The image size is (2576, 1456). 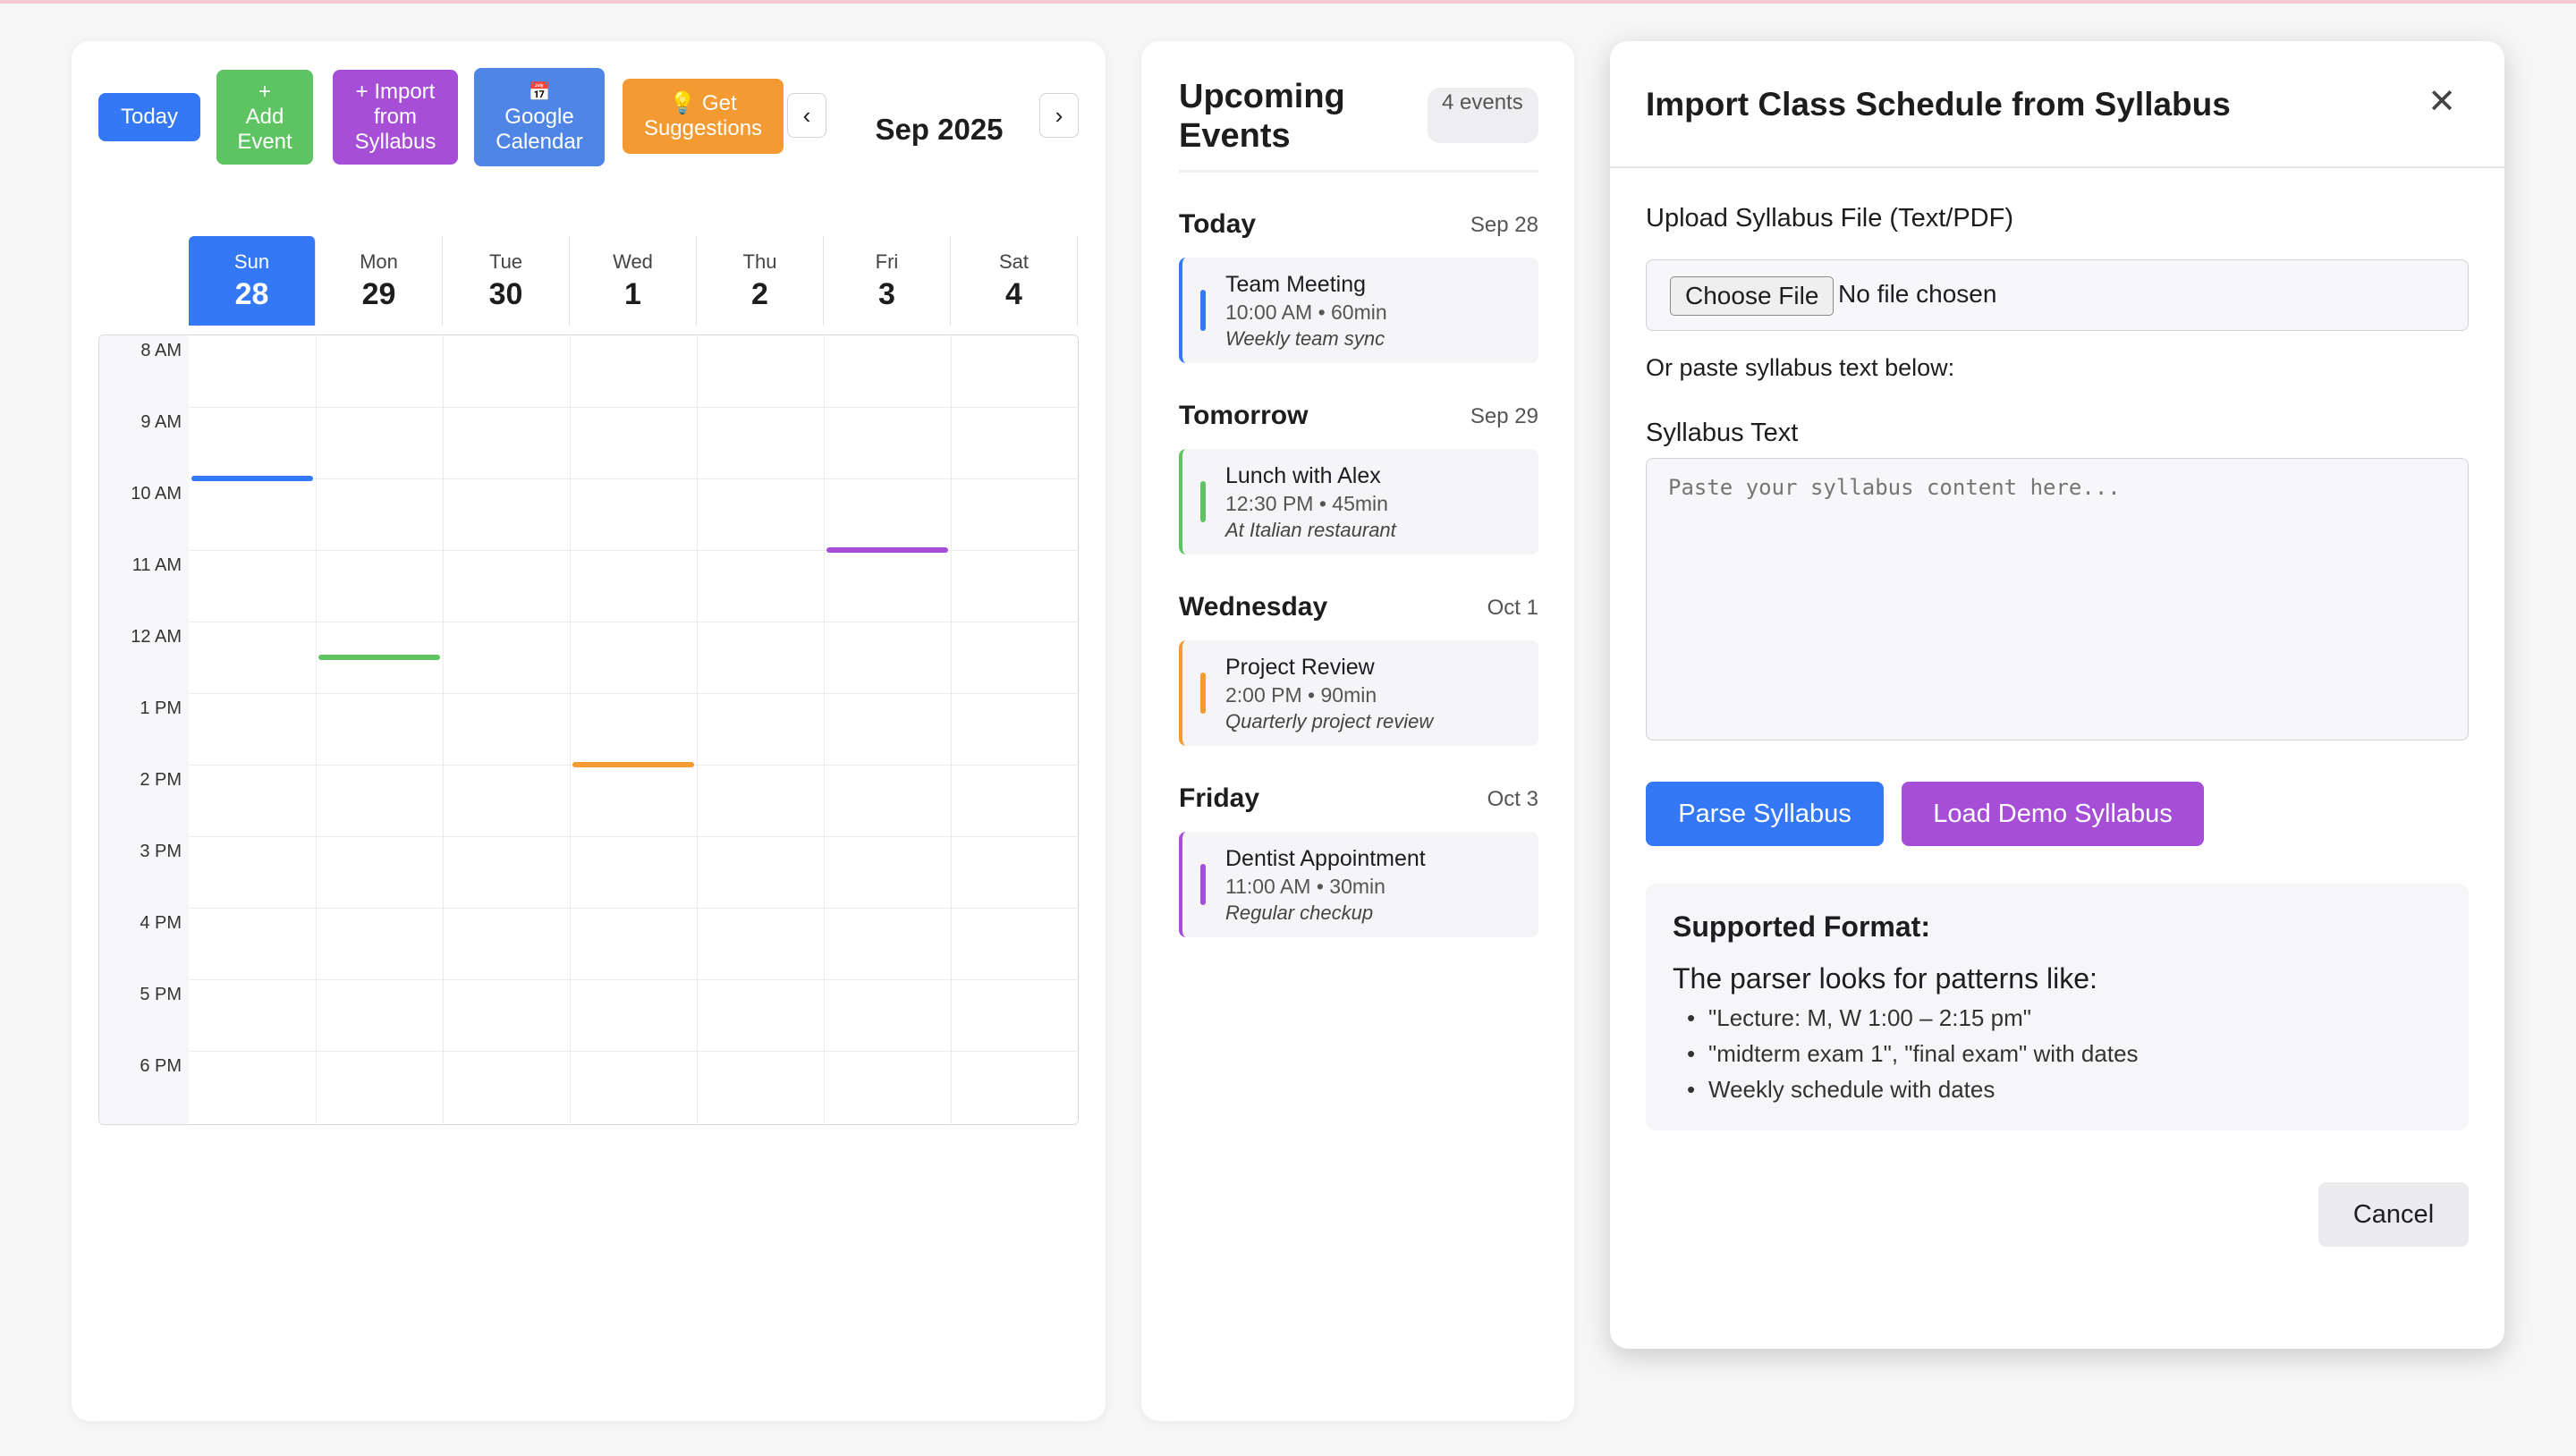 What do you see at coordinates (1512, 799) in the screenshot?
I see `group-date: Oct 3` at bounding box center [1512, 799].